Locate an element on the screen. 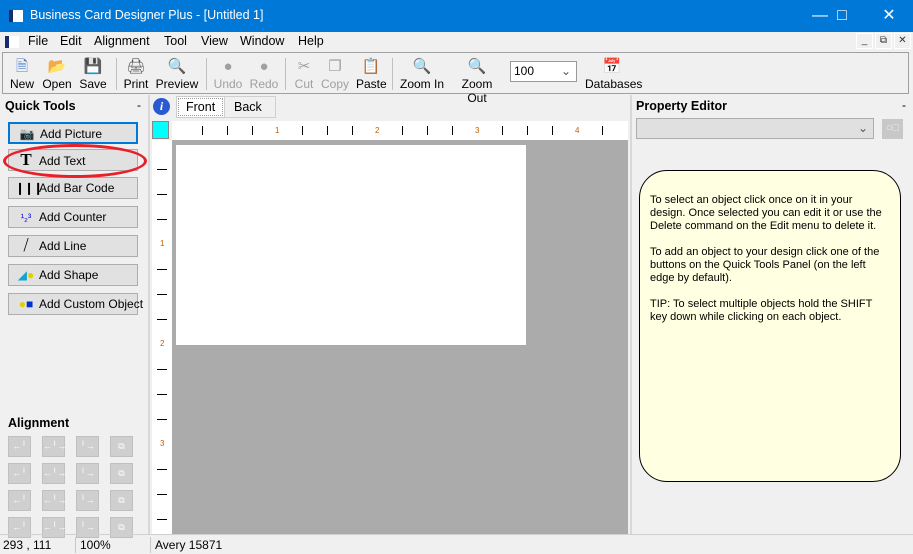  panel-splitter is located at coordinates (149, 314).